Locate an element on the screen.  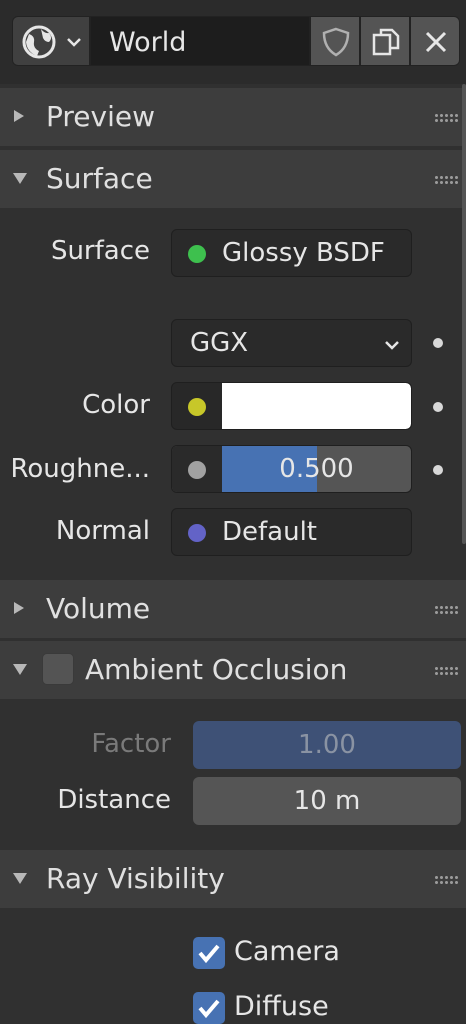
ao-factor-field: 1.00 is located at coordinates (327, 745).